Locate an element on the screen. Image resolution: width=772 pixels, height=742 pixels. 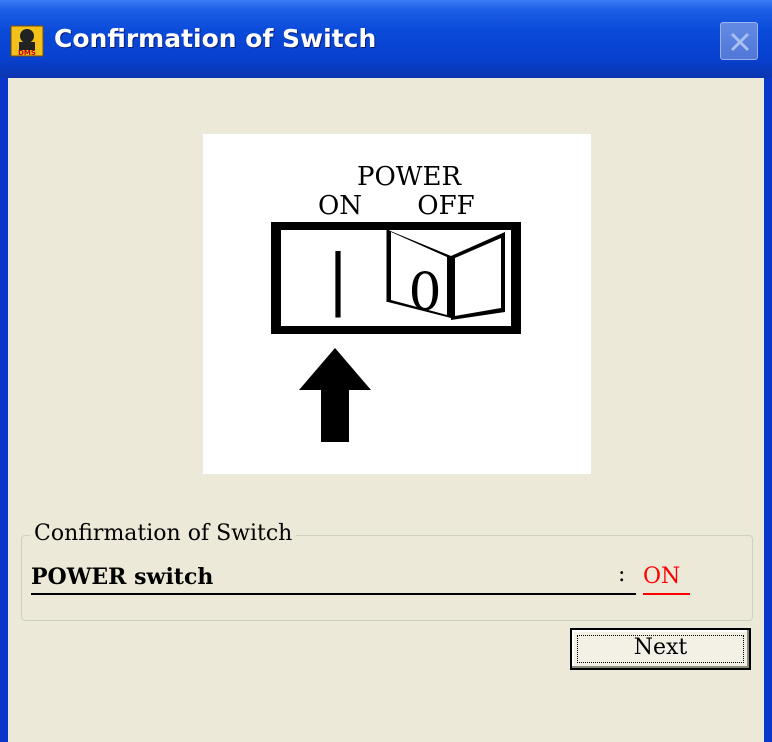
next-button: Next is located at coordinates (660, 649).